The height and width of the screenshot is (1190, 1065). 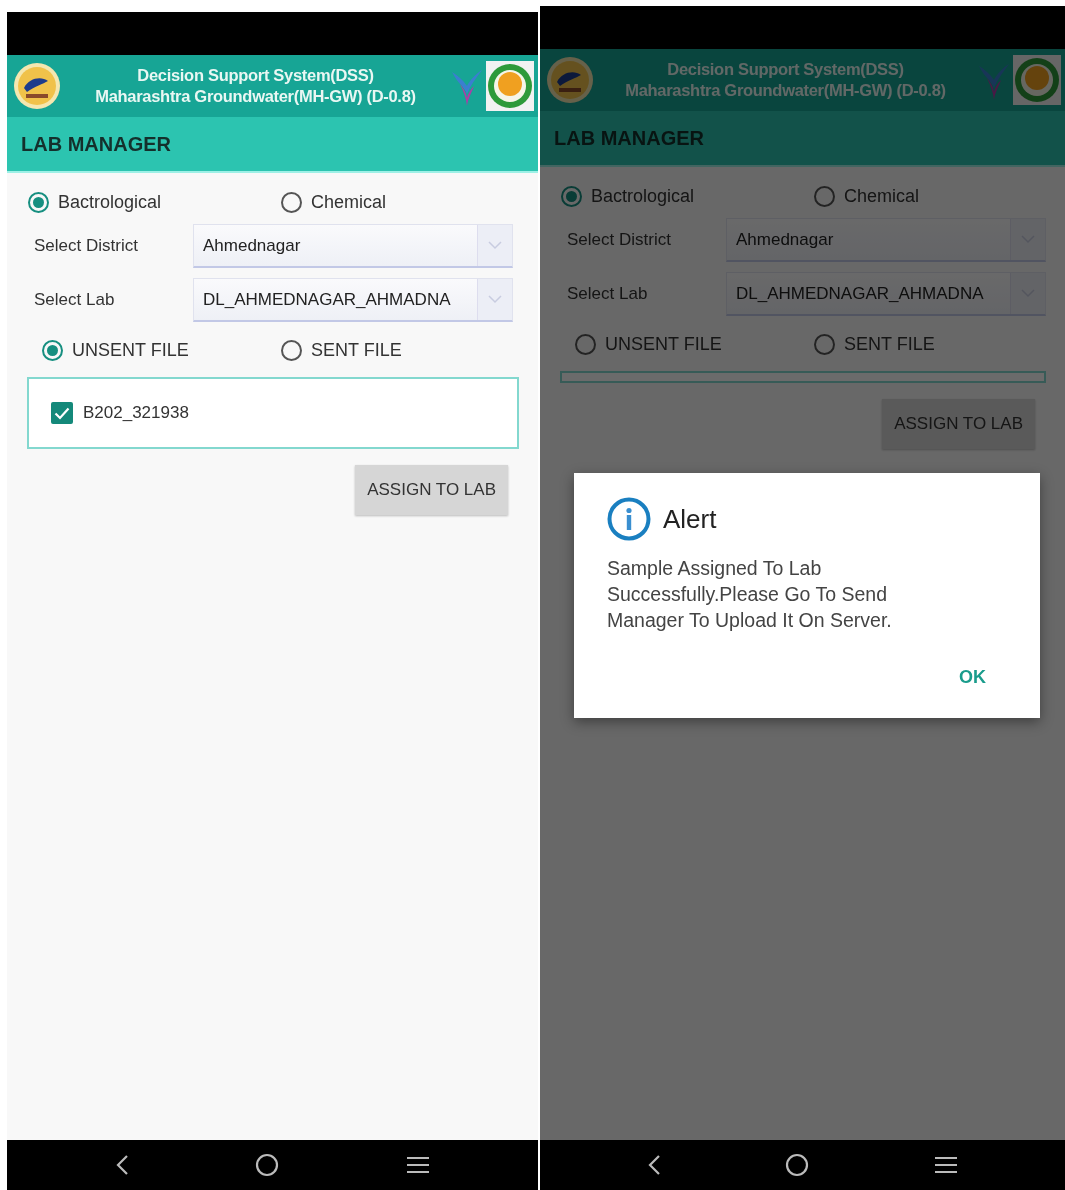 What do you see at coordinates (62, 413) in the screenshot?
I see `checkbox` at bounding box center [62, 413].